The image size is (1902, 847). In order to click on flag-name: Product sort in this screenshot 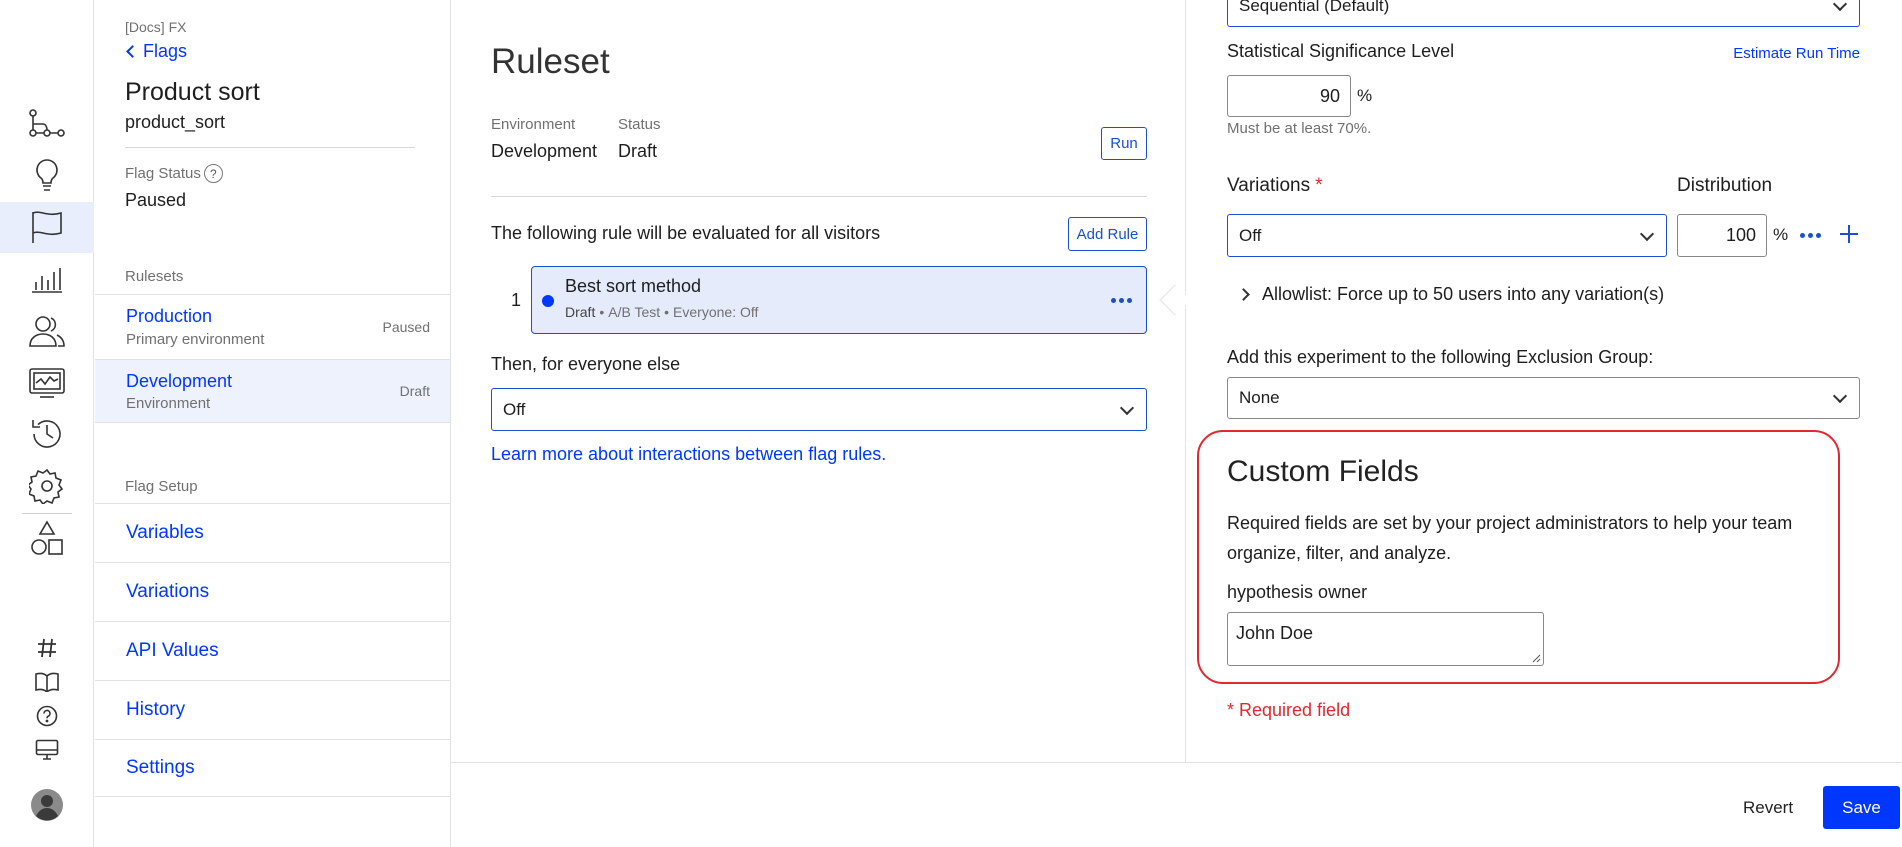, I will do `click(192, 92)`.